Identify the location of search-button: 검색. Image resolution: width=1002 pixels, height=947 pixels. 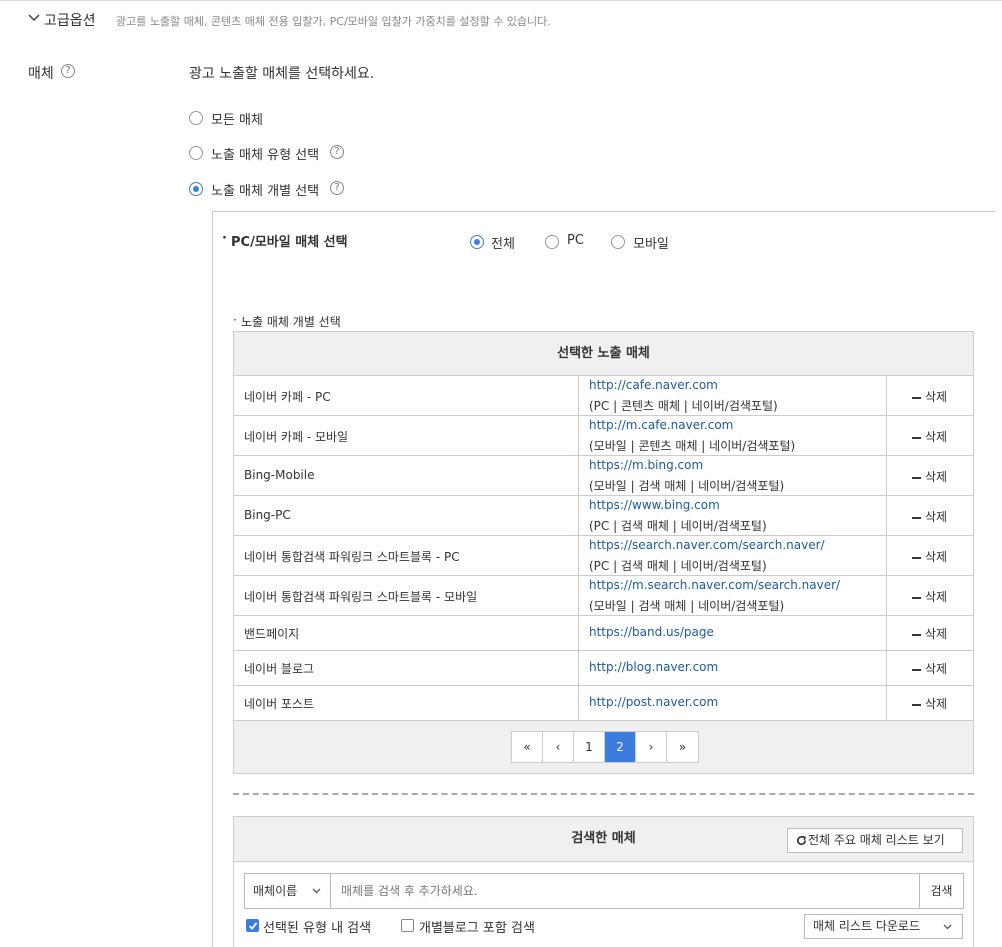
(941, 891).